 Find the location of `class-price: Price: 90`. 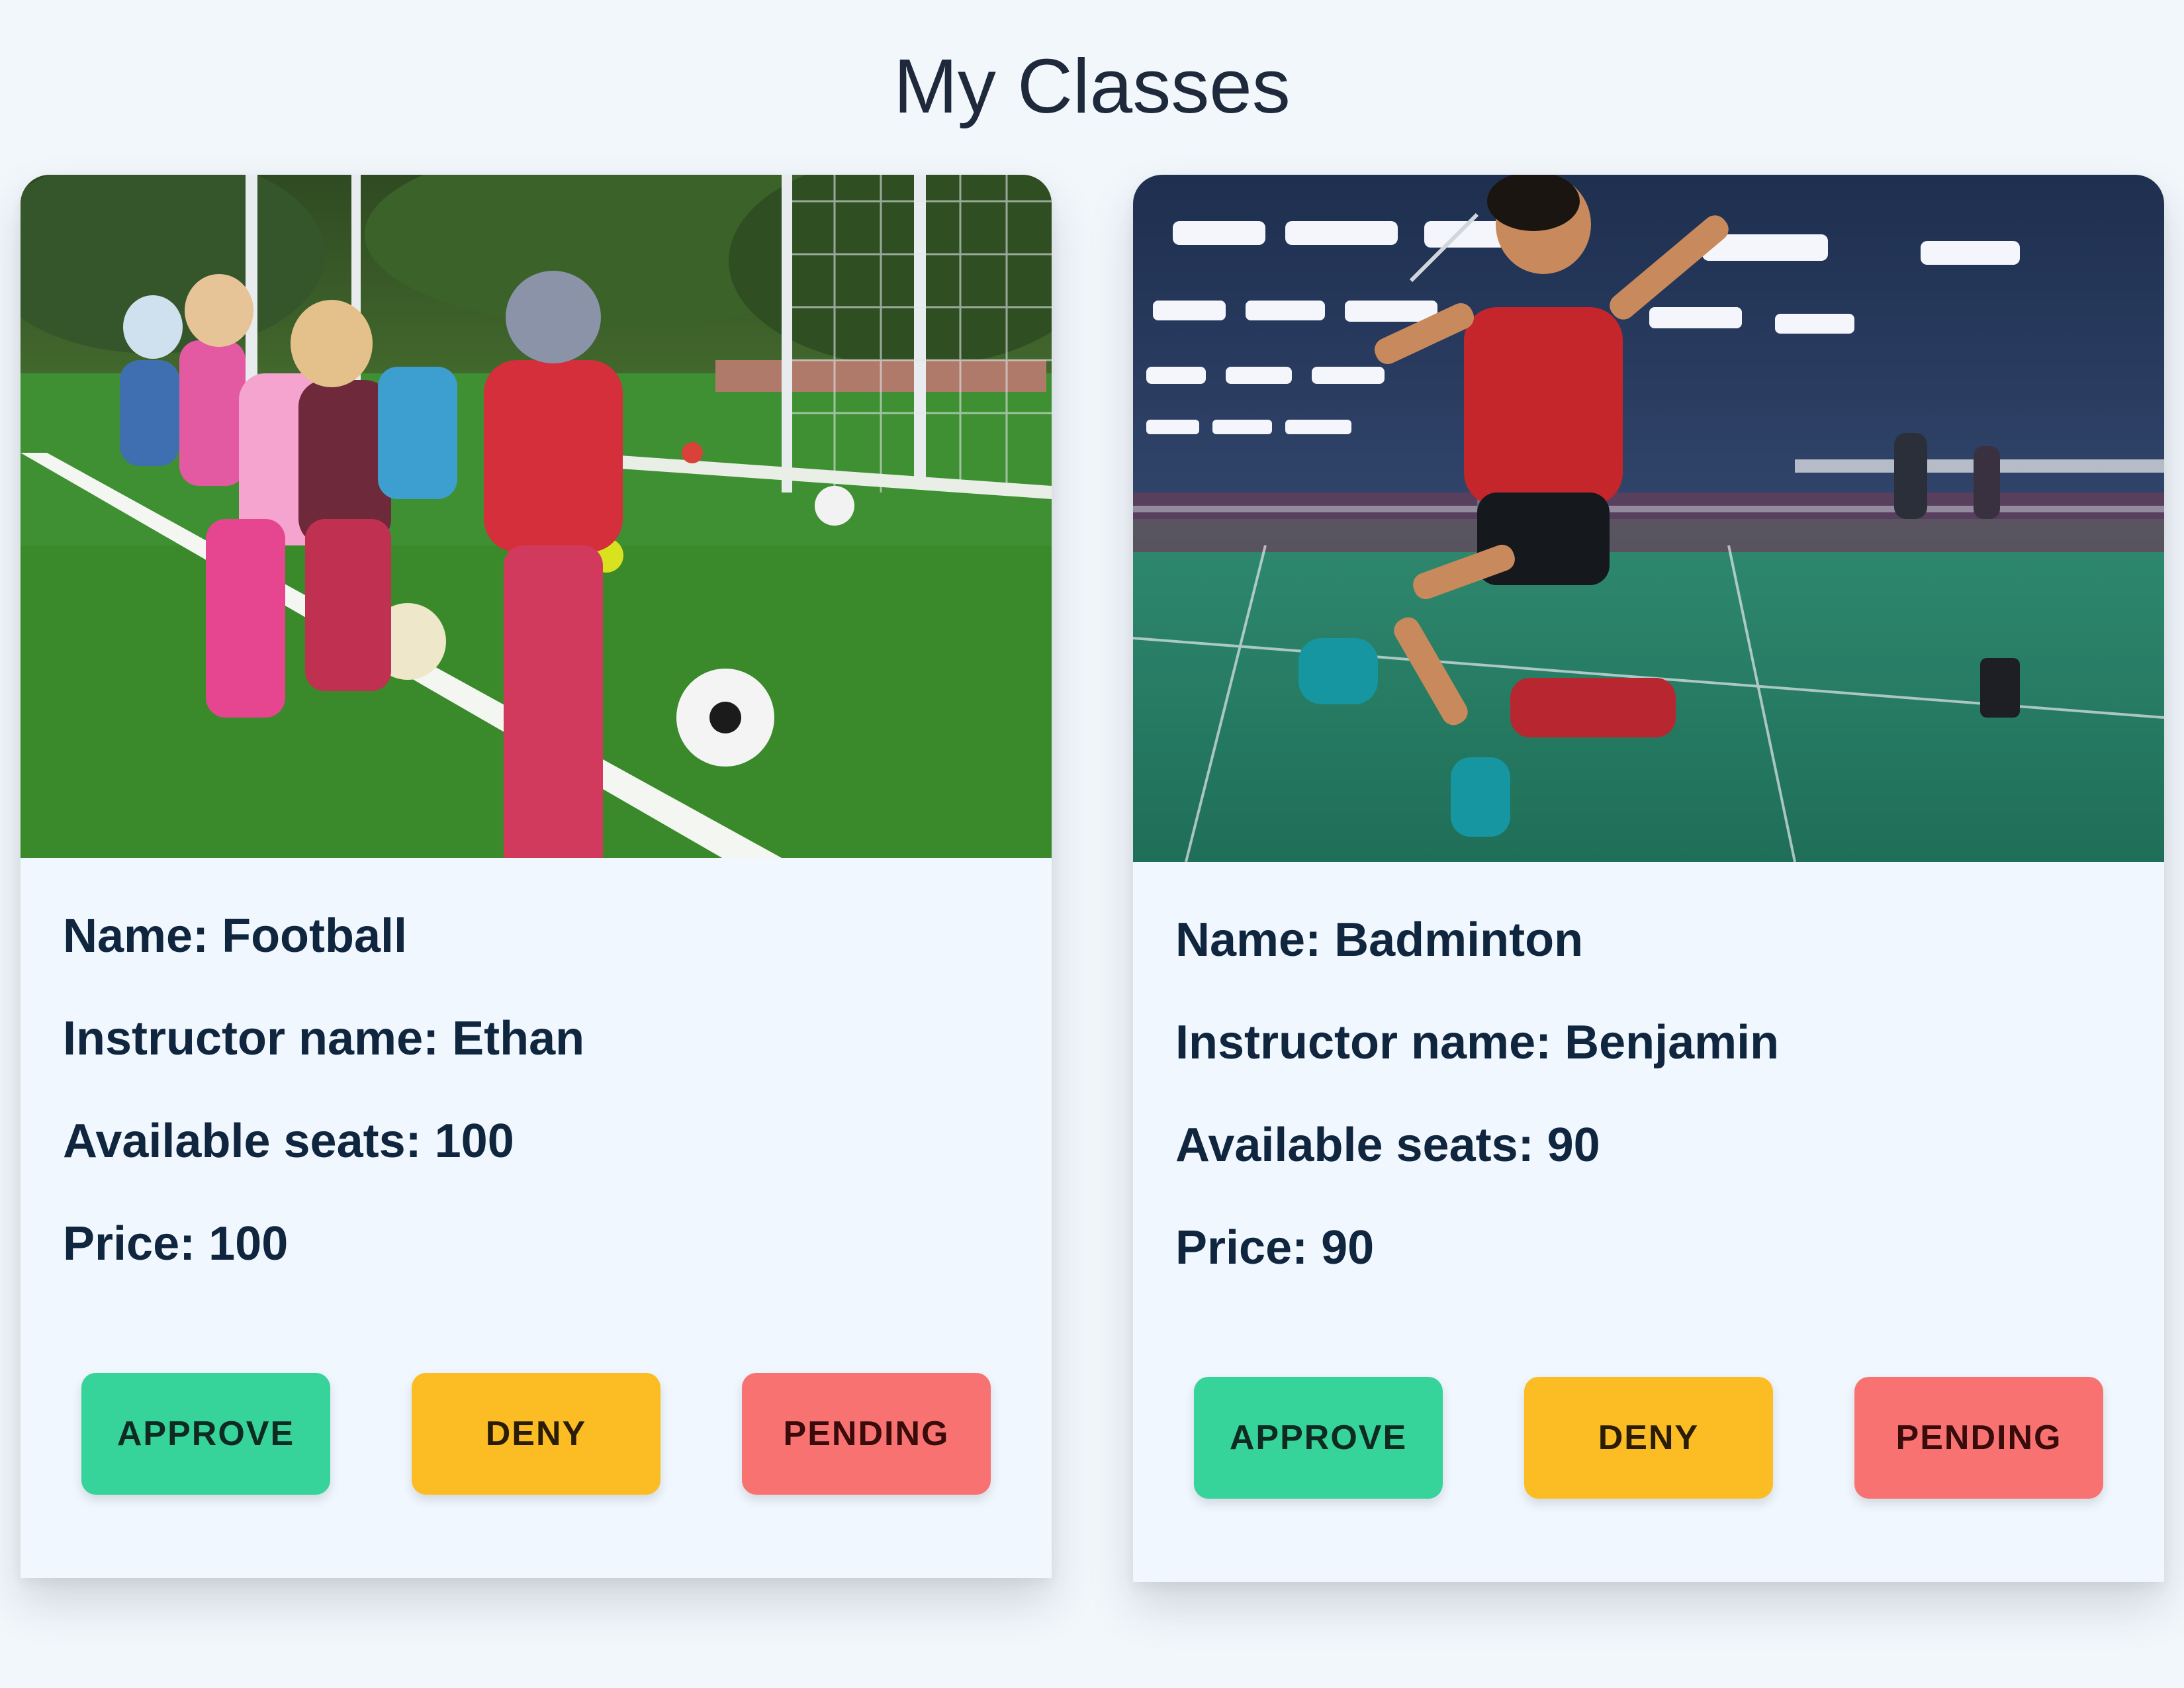

class-price: Price: 90 is located at coordinates (1275, 1247).